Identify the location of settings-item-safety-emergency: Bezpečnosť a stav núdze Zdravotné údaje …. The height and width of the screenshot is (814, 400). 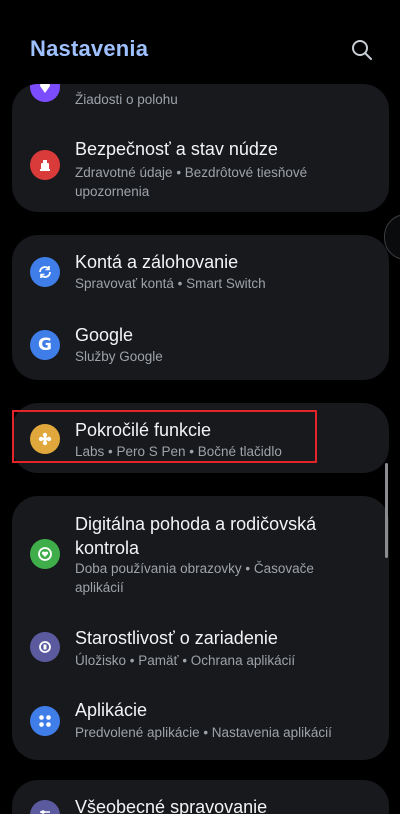
(200, 172).